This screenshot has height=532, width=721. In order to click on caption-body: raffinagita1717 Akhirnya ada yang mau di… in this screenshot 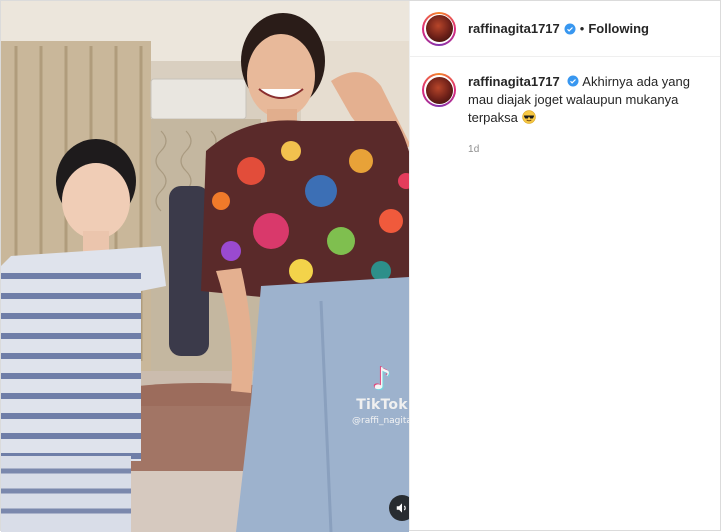, I will do `click(588, 116)`.